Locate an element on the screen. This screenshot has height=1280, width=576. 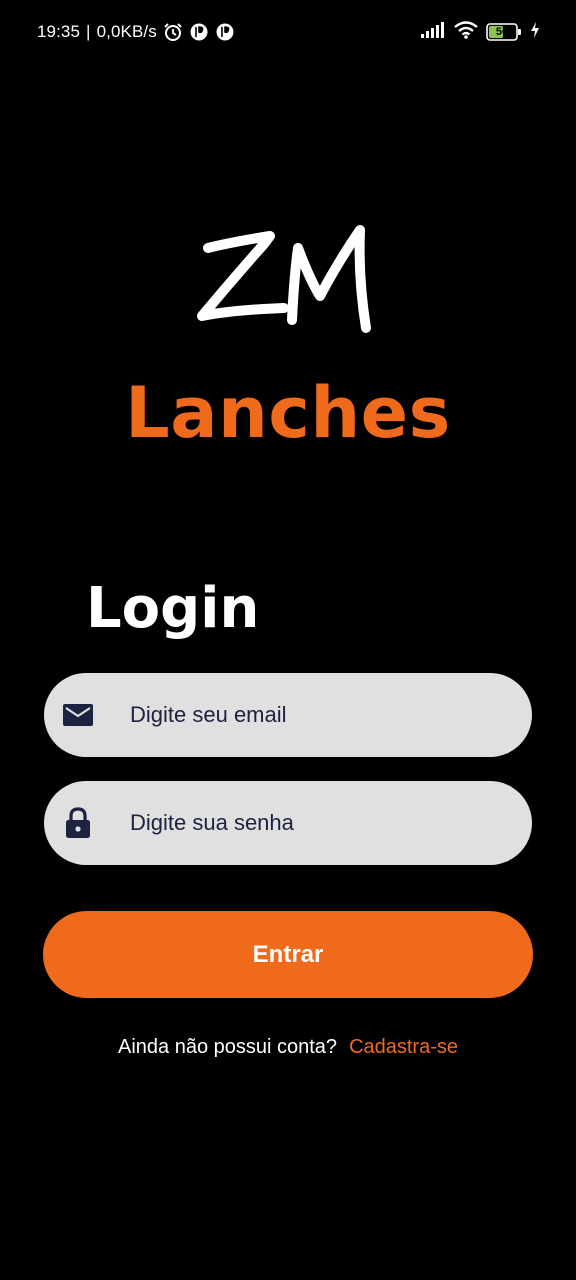
email-icon is located at coordinates (78, 715).